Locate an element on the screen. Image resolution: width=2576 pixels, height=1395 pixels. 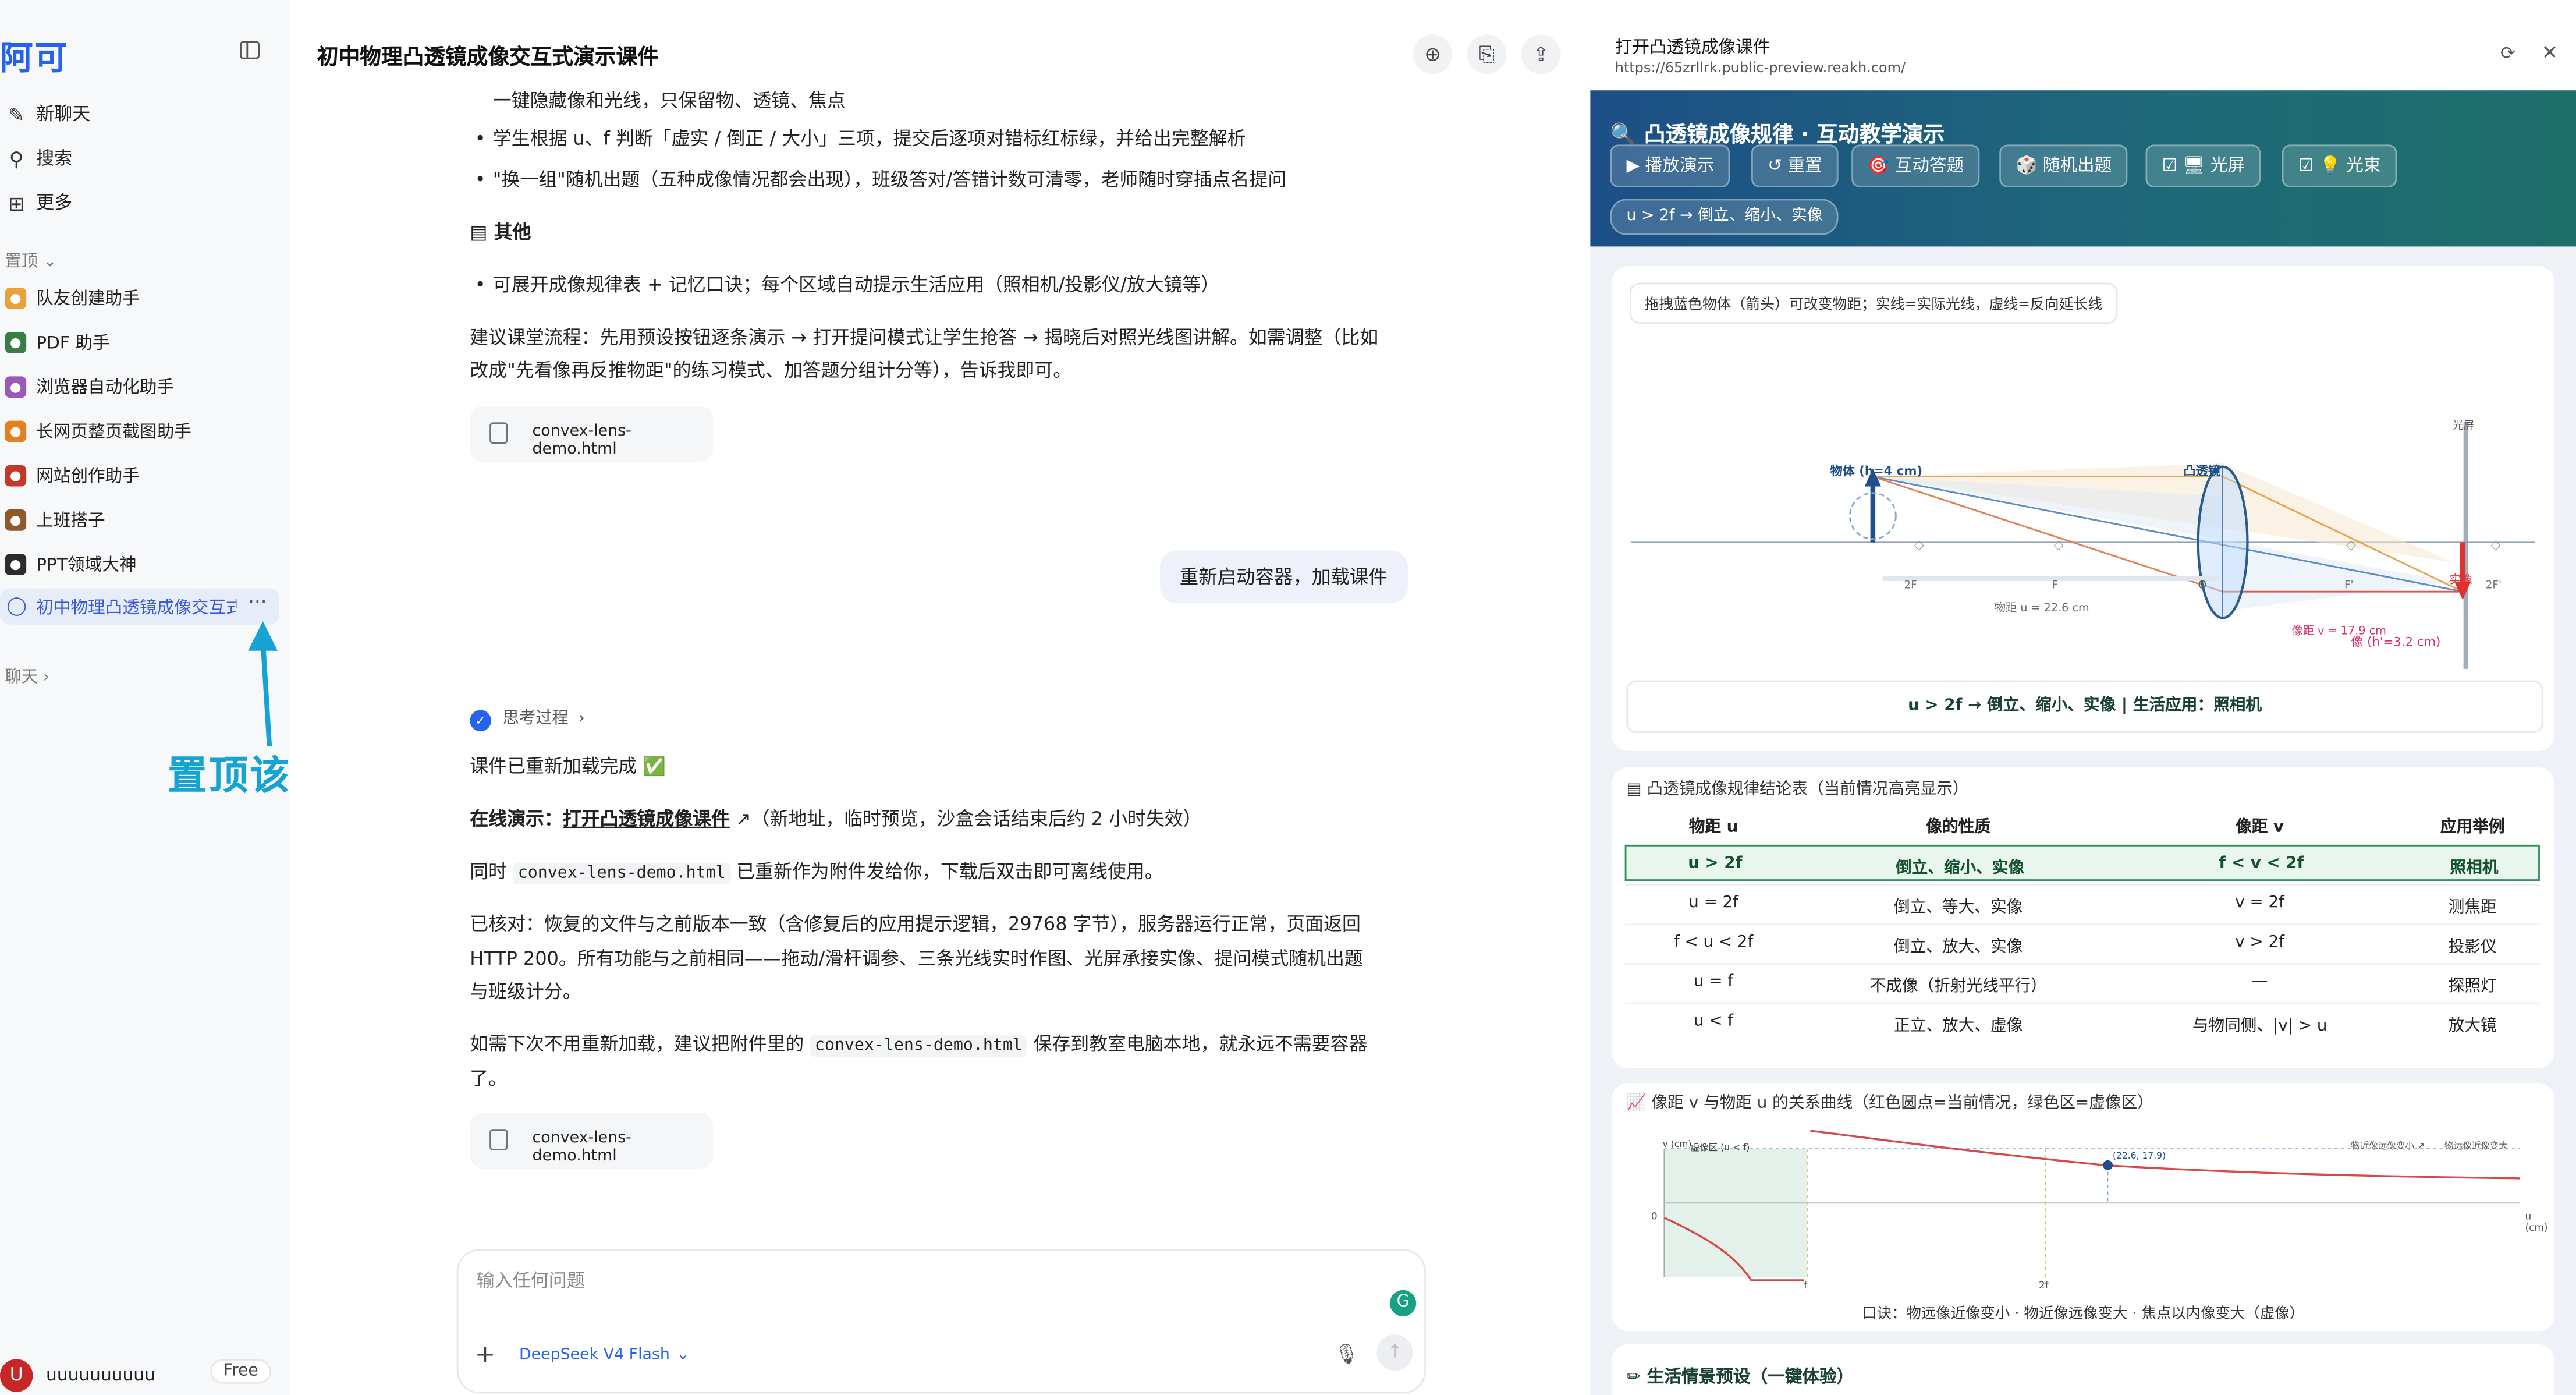
paragraph: 了。 is located at coordinates (489, 1079).